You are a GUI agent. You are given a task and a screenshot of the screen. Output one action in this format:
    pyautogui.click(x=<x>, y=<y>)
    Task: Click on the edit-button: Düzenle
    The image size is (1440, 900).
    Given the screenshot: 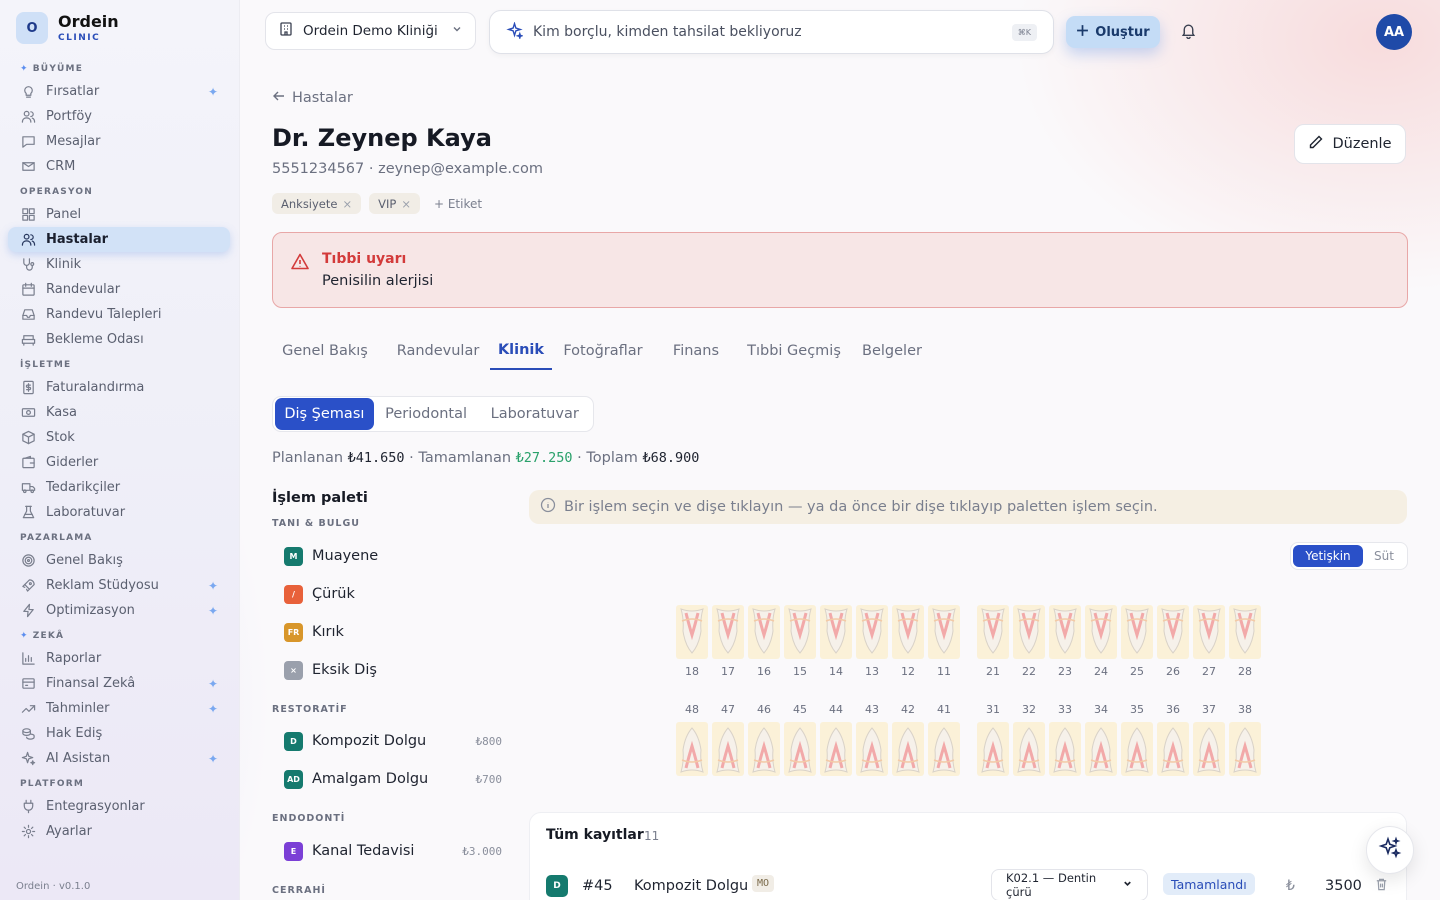 What is the action you would take?
    pyautogui.click(x=1350, y=144)
    